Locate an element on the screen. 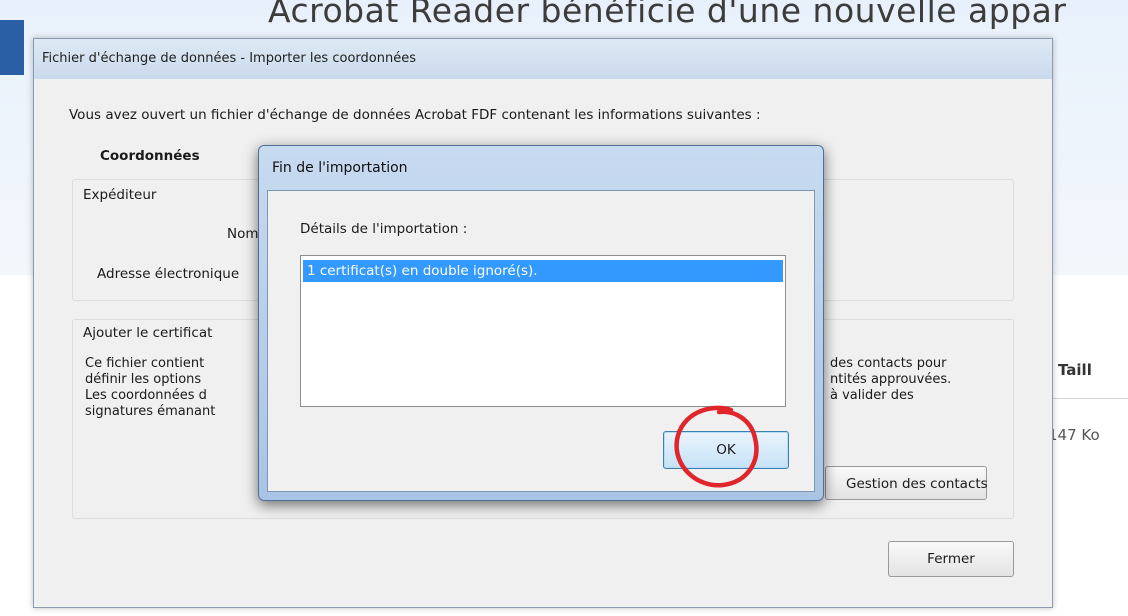 The image size is (1128, 616). background-column-header: Taill is located at coordinates (1075, 370).